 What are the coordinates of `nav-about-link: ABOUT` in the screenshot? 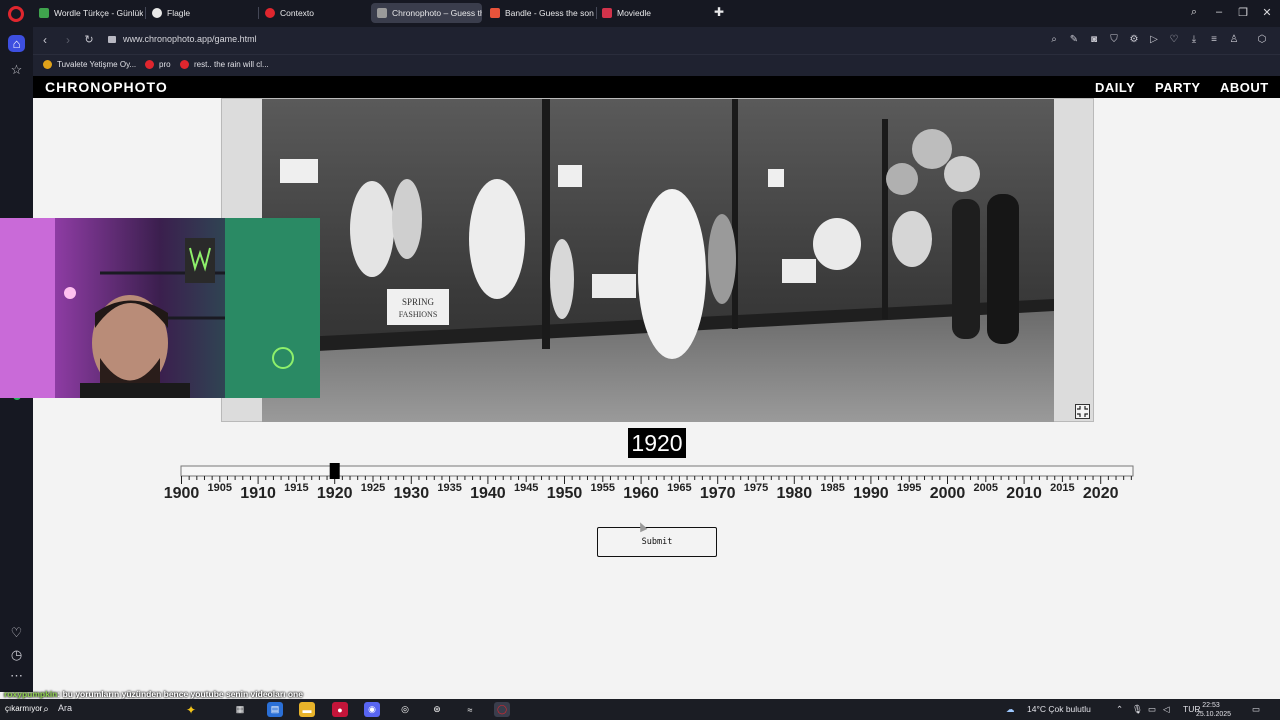 It's located at (1244, 87).